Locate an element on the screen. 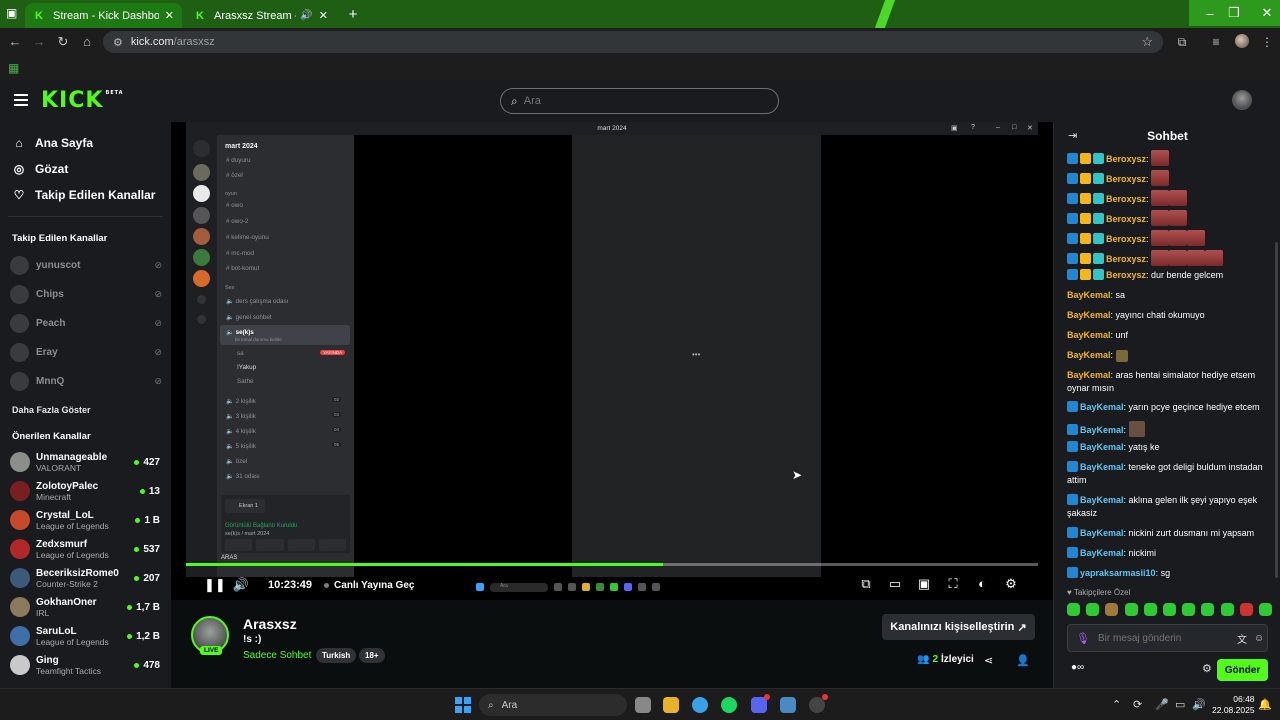 The image size is (1280, 720). network-icon: ▭ is located at coordinates (1180, 704).